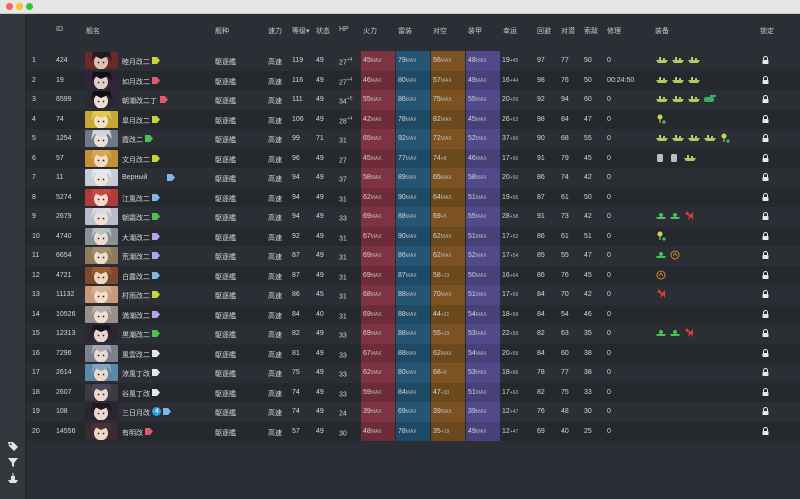  Describe the element at coordinates (475, 31) in the screenshot. I see `header-armor: 装甲` at that location.